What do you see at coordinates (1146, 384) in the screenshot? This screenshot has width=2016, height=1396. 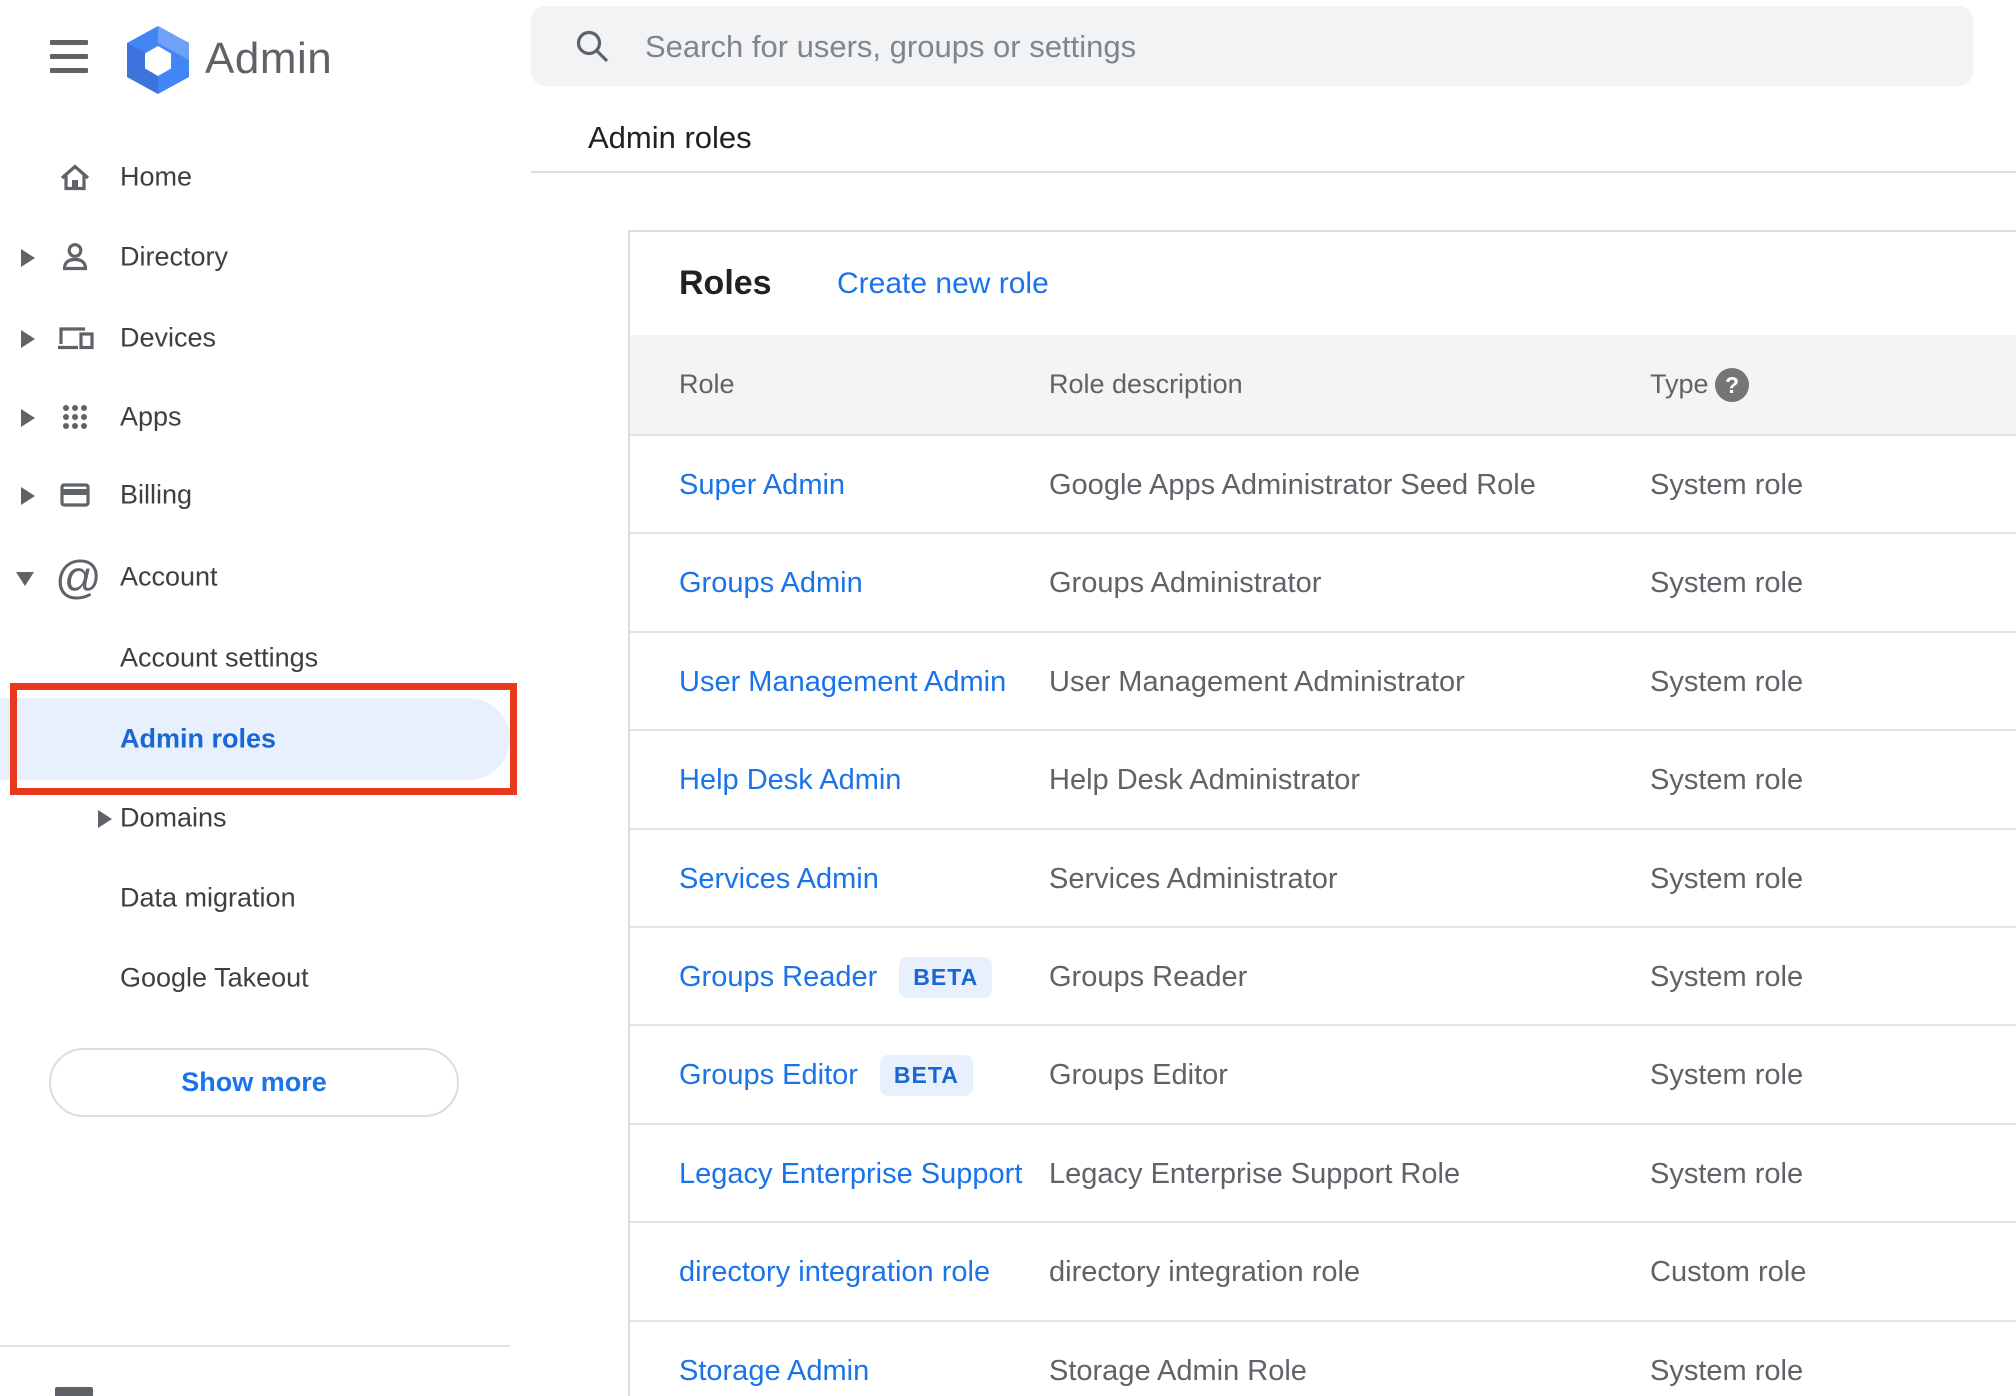 I see `column-header-description: Role description` at bounding box center [1146, 384].